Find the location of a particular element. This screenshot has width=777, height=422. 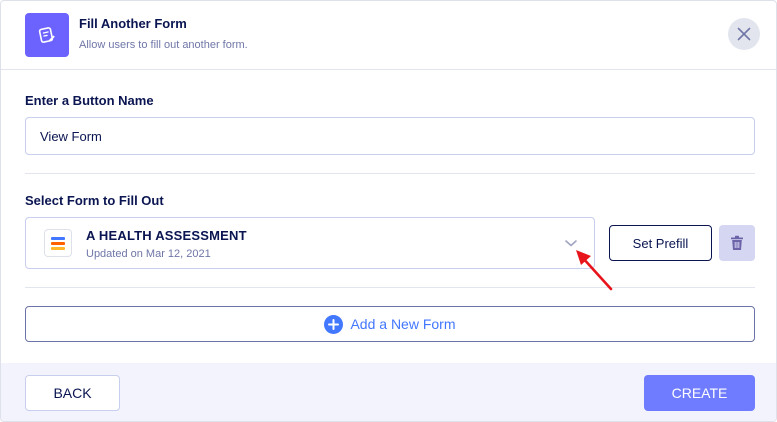

red-arrow-annotation is located at coordinates (594, 270).